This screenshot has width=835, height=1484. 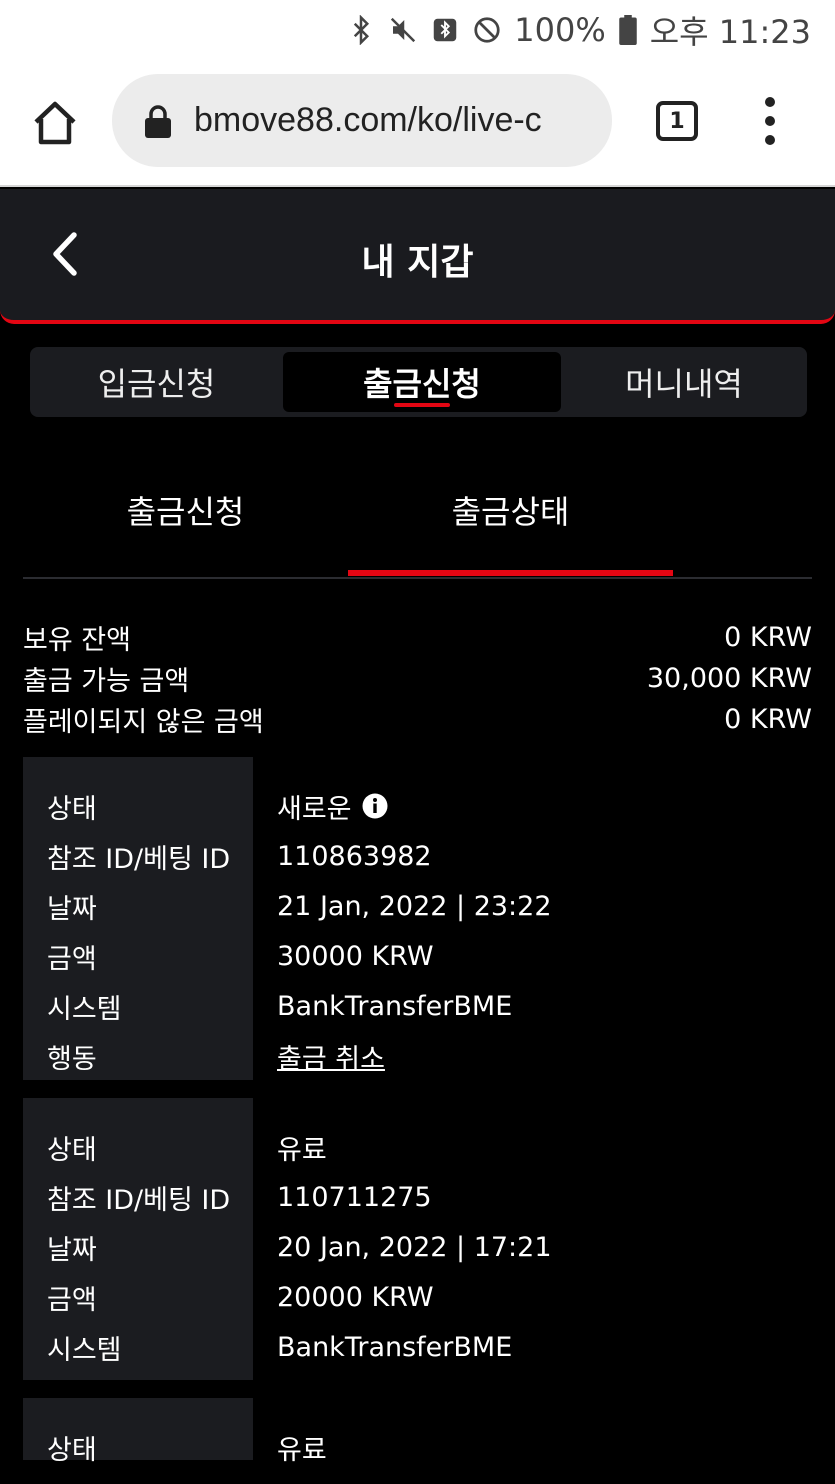 I want to click on record-date-row: 날짜 21 Jan, 2022 | 23:22, so click(x=417, y=906).